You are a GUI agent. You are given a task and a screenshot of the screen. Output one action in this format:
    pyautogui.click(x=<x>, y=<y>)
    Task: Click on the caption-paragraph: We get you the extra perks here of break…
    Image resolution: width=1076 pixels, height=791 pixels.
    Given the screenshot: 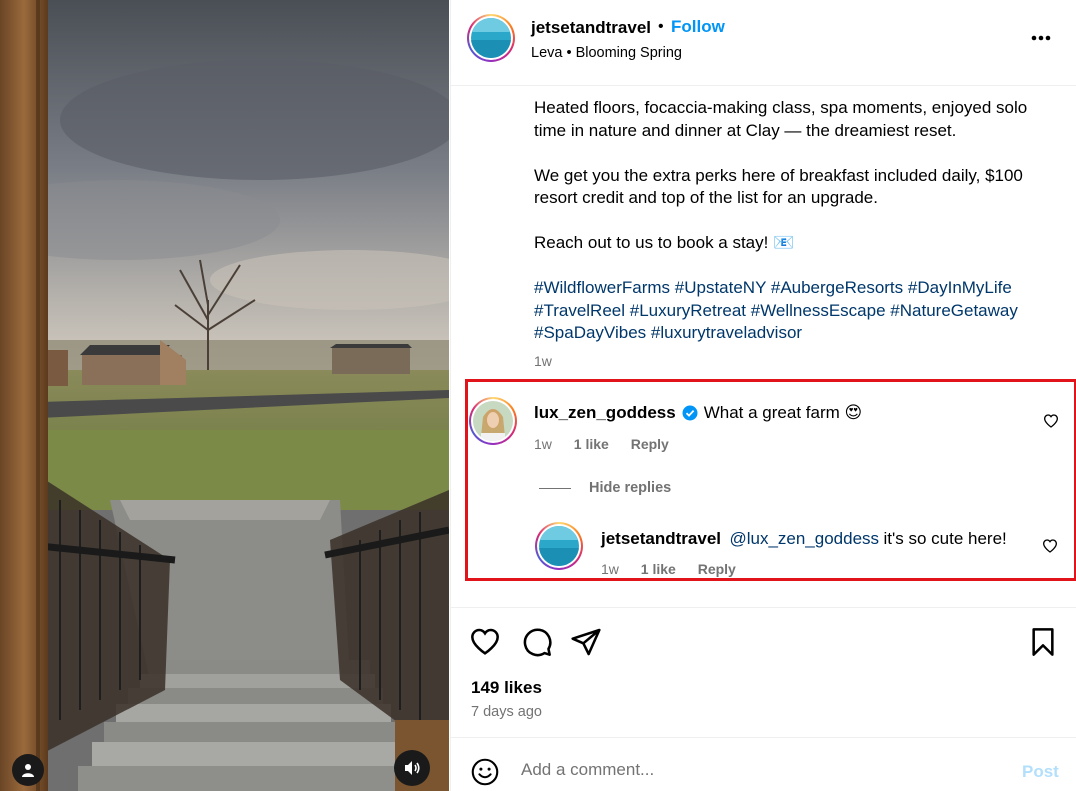 What is the action you would take?
    pyautogui.click(x=778, y=186)
    